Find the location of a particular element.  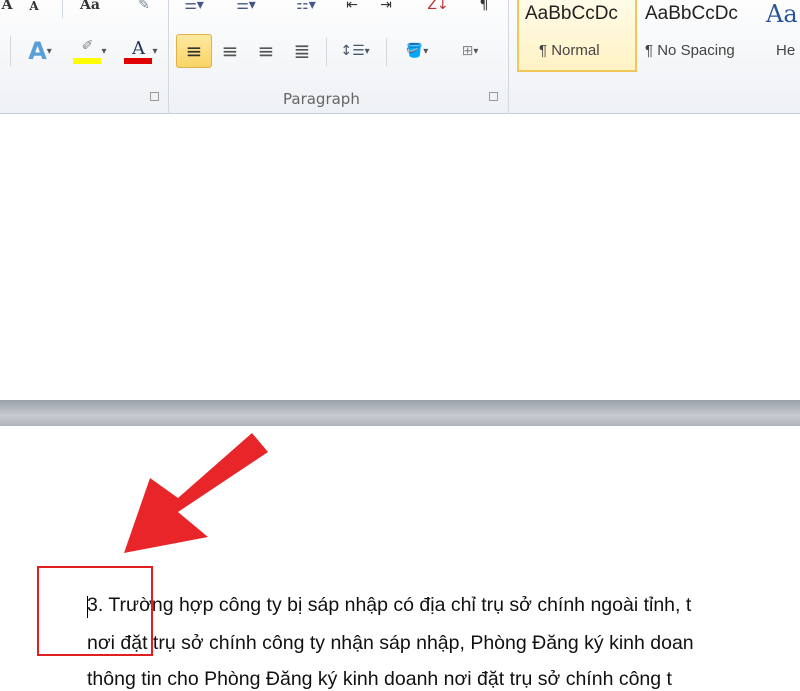

red-arrow-icon is located at coordinates (196, 493).